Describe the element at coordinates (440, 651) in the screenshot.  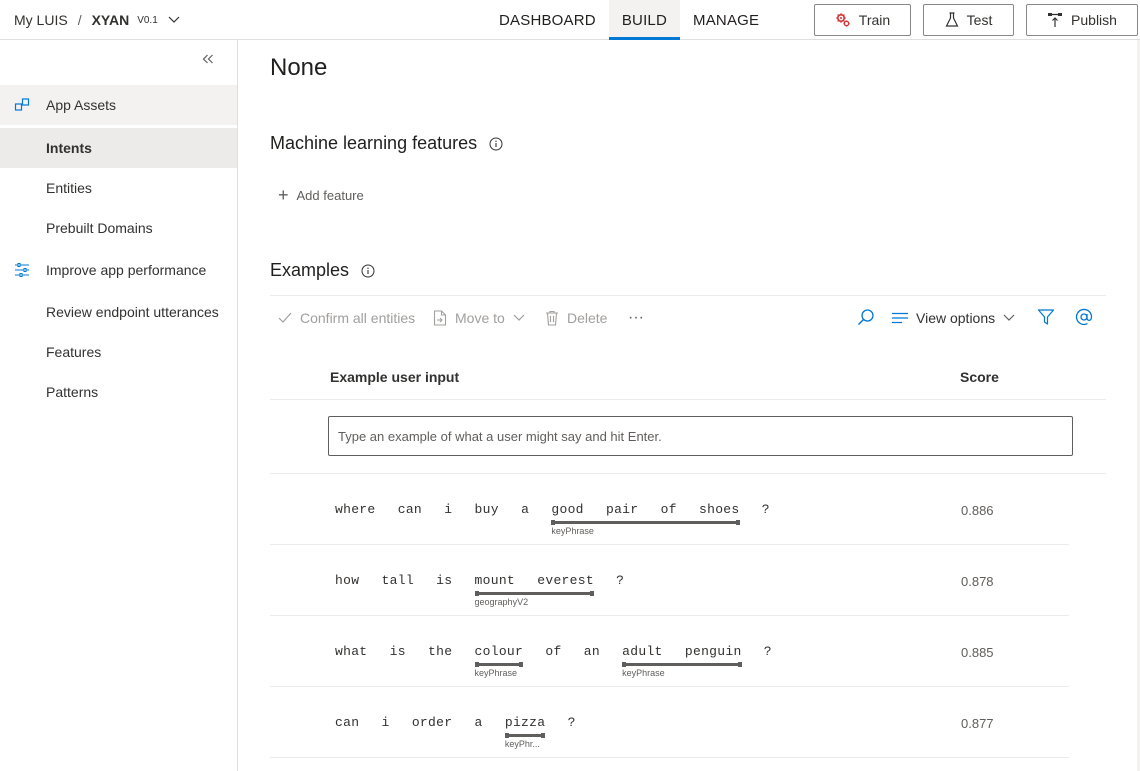
I see `word-token: the` at that location.